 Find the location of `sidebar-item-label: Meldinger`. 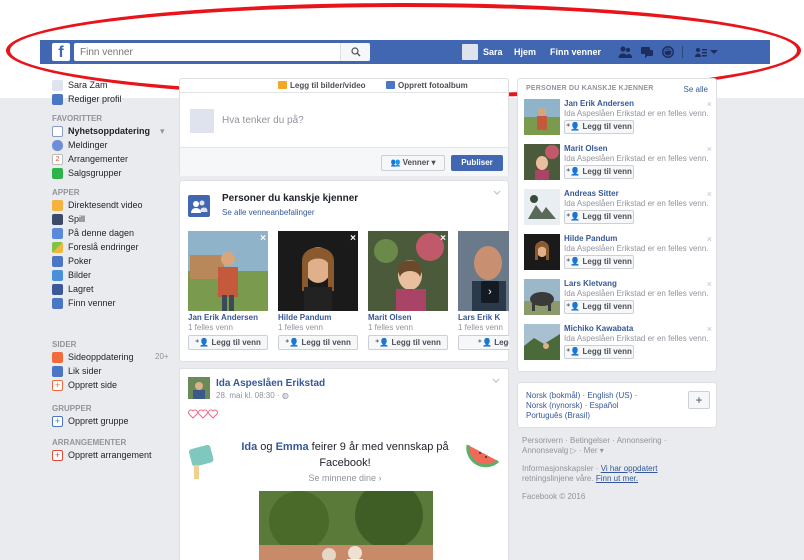

sidebar-item-label: Meldinger is located at coordinates (88, 145).